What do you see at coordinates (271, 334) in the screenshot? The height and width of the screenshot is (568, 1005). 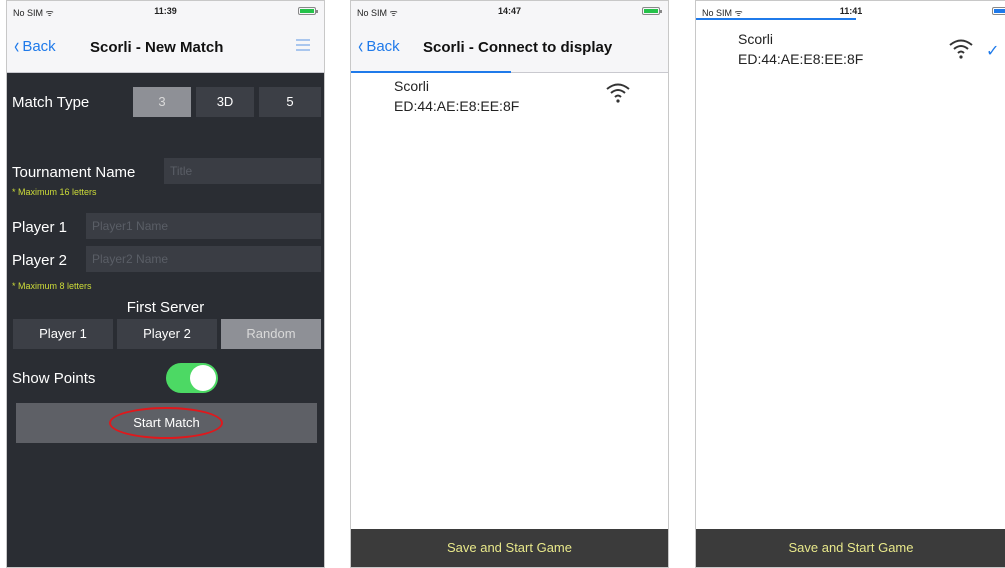 I see `first-server-random: Random` at bounding box center [271, 334].